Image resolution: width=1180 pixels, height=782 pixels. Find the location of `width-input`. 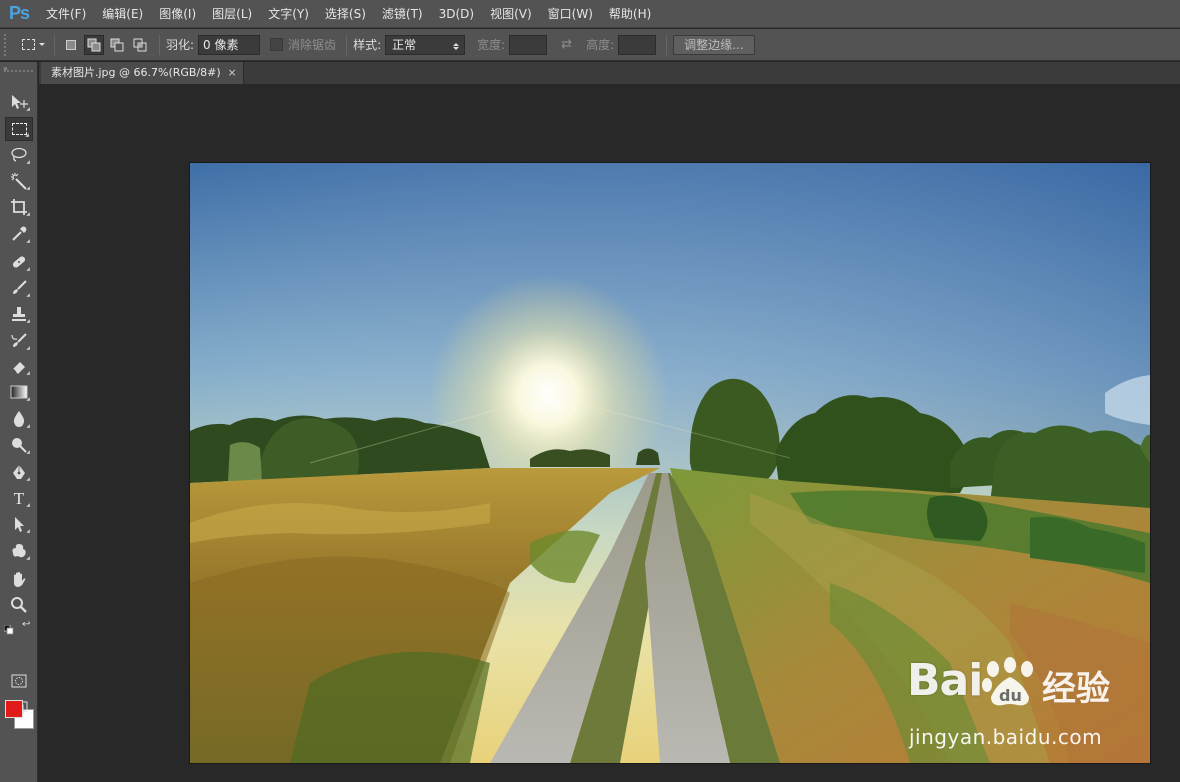

width-input is located at coordinates (528, 44).